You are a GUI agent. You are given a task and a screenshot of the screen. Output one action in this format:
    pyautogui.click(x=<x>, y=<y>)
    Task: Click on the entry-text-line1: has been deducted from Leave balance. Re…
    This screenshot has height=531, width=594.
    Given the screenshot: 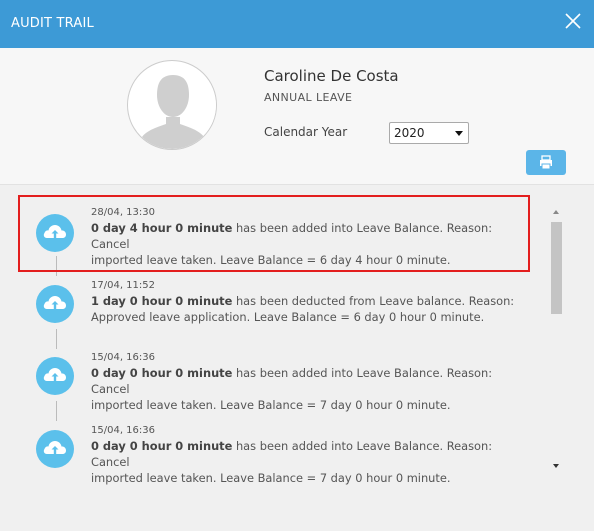 What is the action you would take?
    pyautogui.click(x=373, y=301)
    